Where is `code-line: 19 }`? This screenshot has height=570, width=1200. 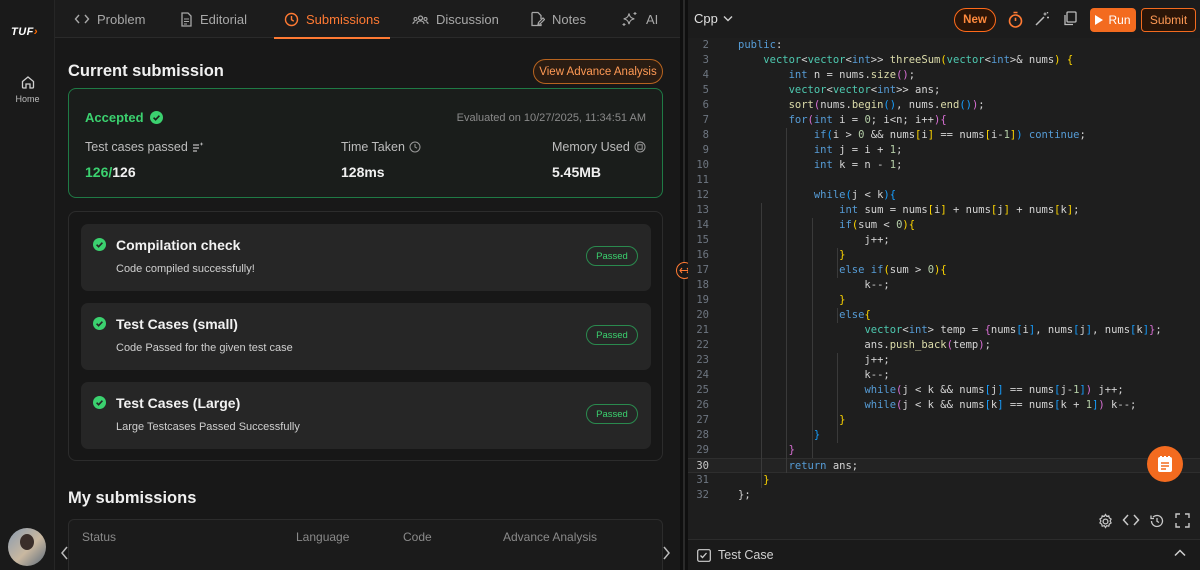 code-line: 19 } is located at coordinates (944, 300).